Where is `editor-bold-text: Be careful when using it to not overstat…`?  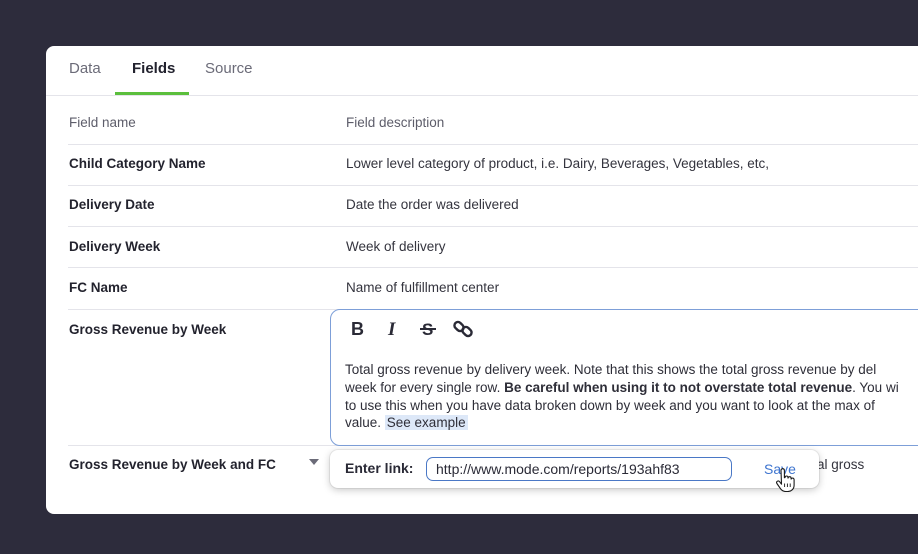 editor-bold-text: Be careful when using it to not overstat… is located at coordinates (678, 387).